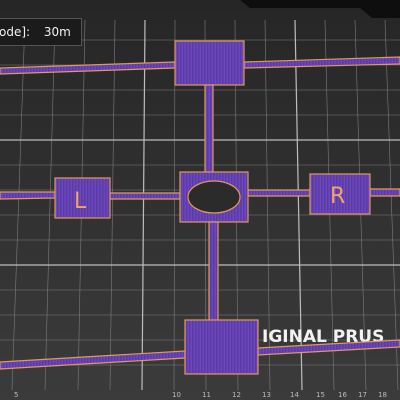 The image size is (400, 400). What do you see at coordinates (15, 32) in the screenshot?
I see `info-box-label: ode]:` at bounding box center [15, 32].